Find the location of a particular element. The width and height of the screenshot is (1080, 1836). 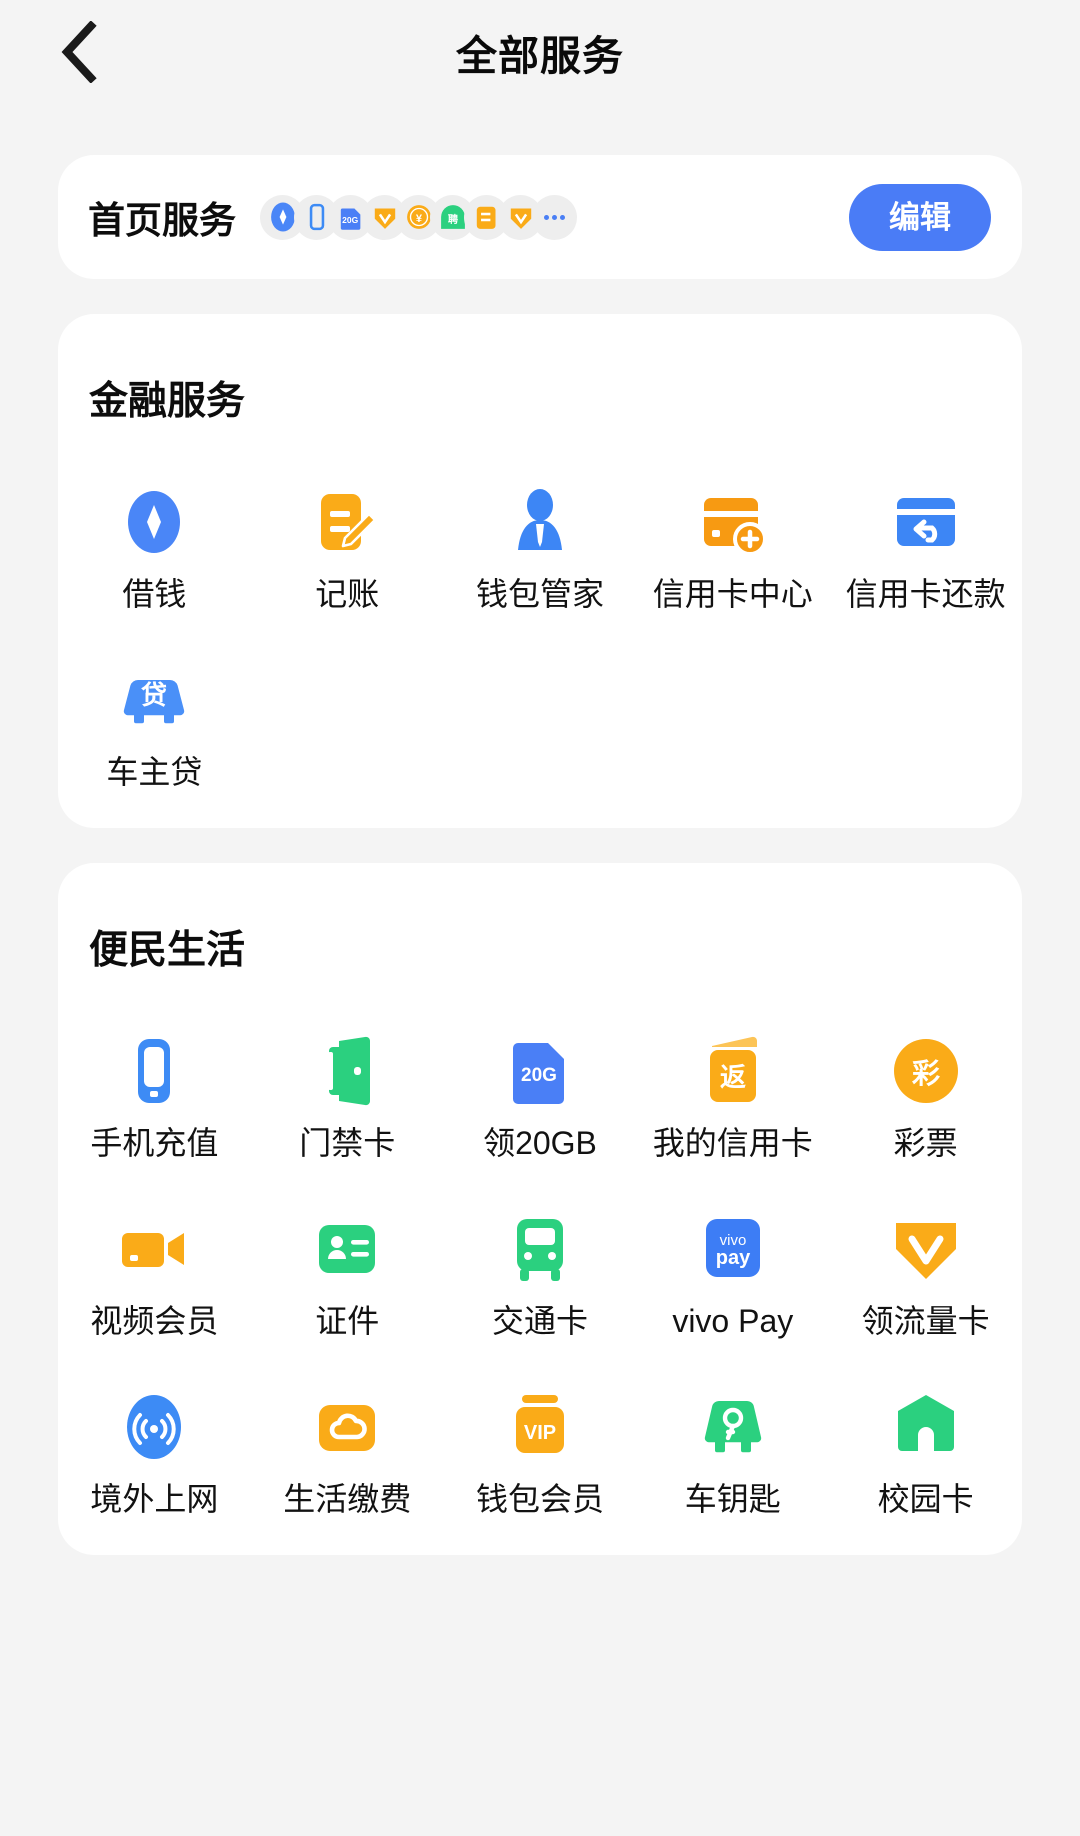

tile-label: 车钥匙 is located at coordinates (732, 1499).